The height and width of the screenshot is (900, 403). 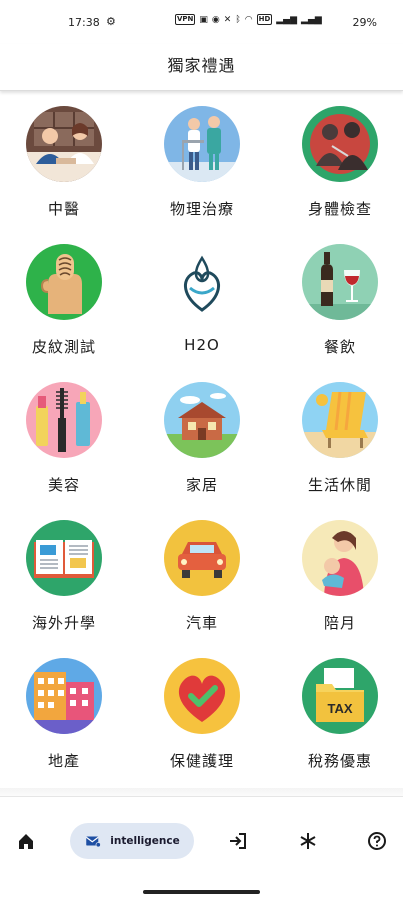 I want to click on login-icon, so click(x=238, y=841).